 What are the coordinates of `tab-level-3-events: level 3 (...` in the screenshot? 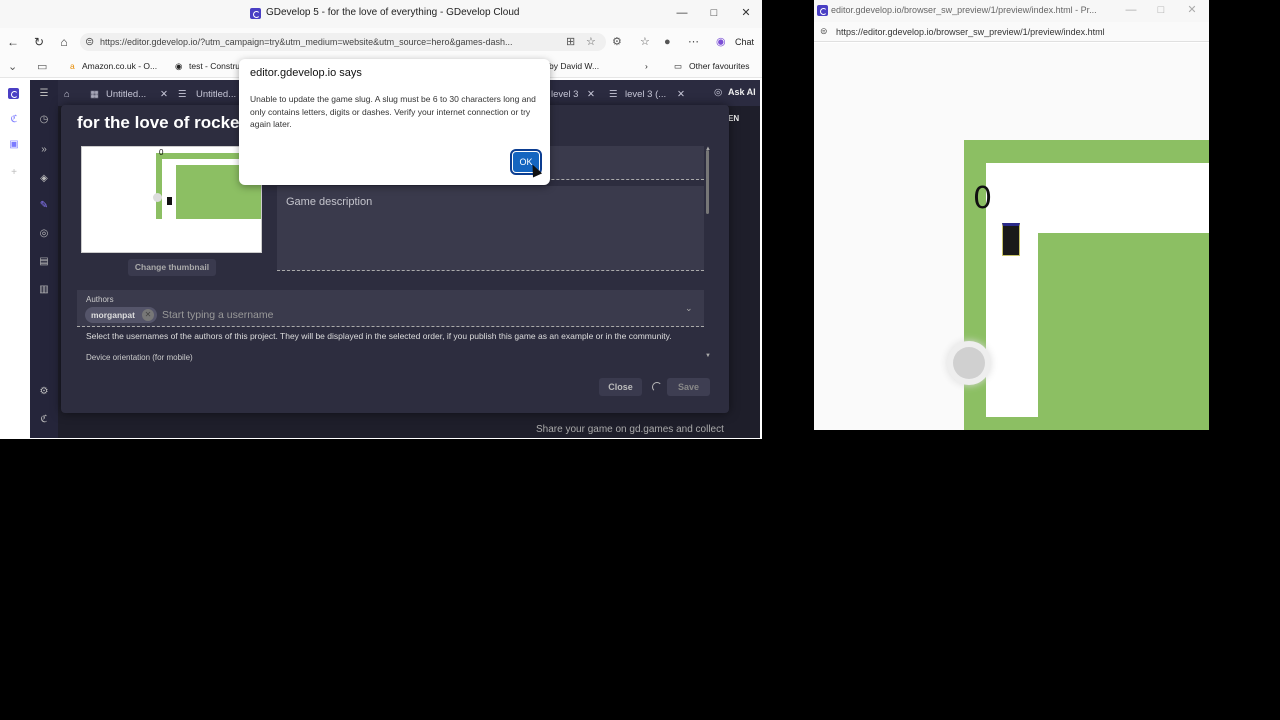 It's located at (645, 94).